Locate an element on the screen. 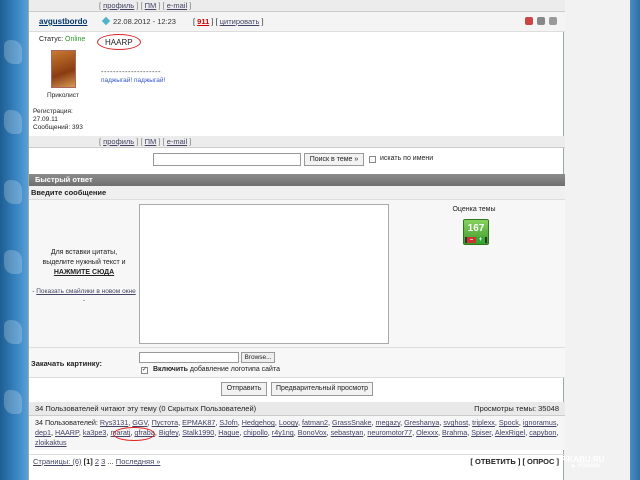 The image size is (640, 480). message-count: Сообщений: 393 is located at coordinates (58, 127).